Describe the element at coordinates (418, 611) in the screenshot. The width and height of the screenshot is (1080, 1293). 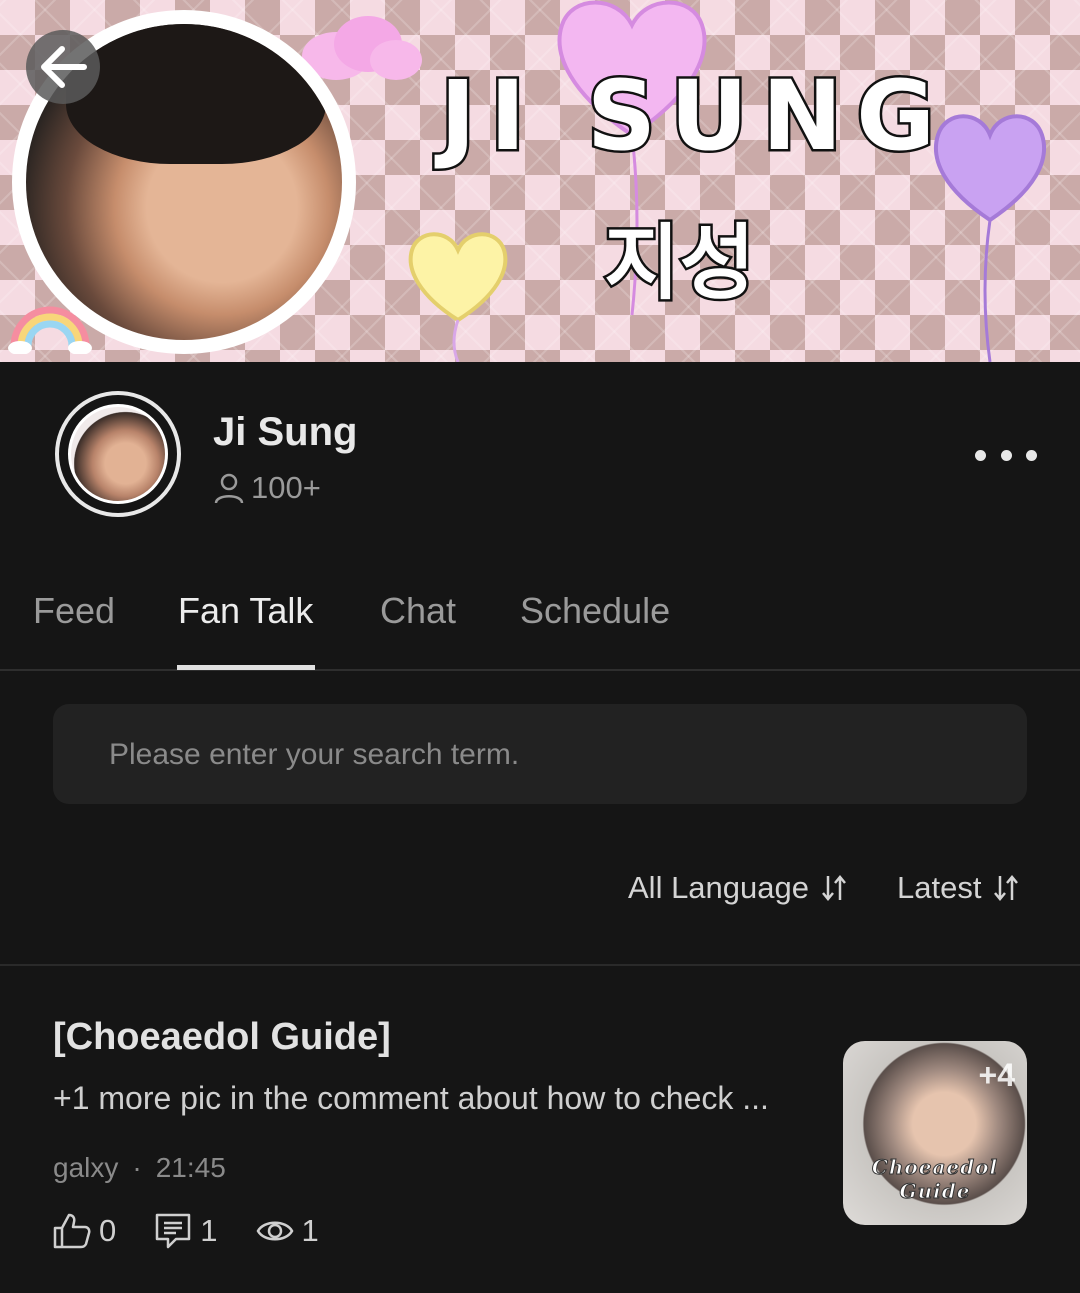
I see `tab-chat: Chat` at that location.